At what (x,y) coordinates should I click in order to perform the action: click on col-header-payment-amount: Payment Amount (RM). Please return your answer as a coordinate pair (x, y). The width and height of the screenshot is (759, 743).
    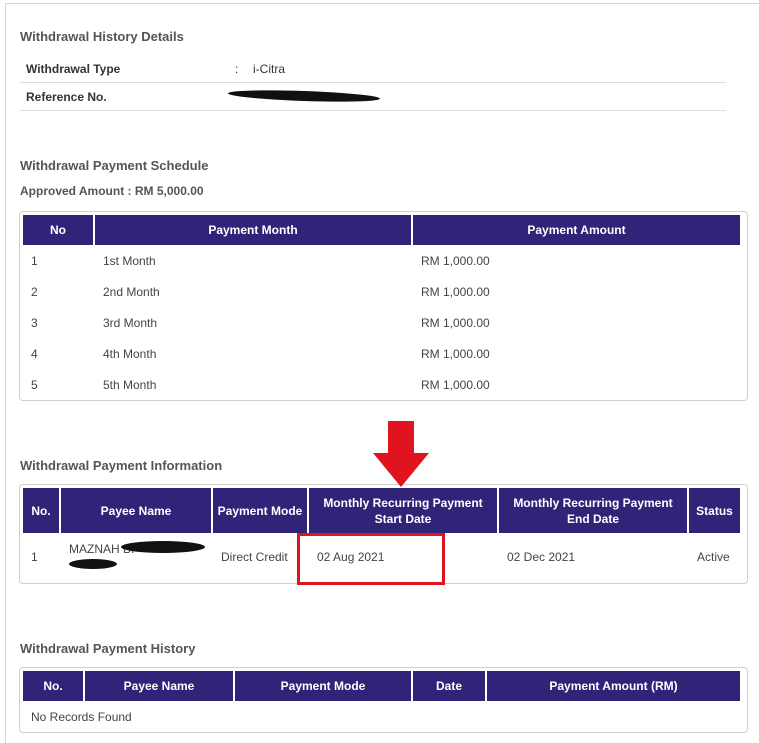
    Looking at the image, I should click on (613, 686).